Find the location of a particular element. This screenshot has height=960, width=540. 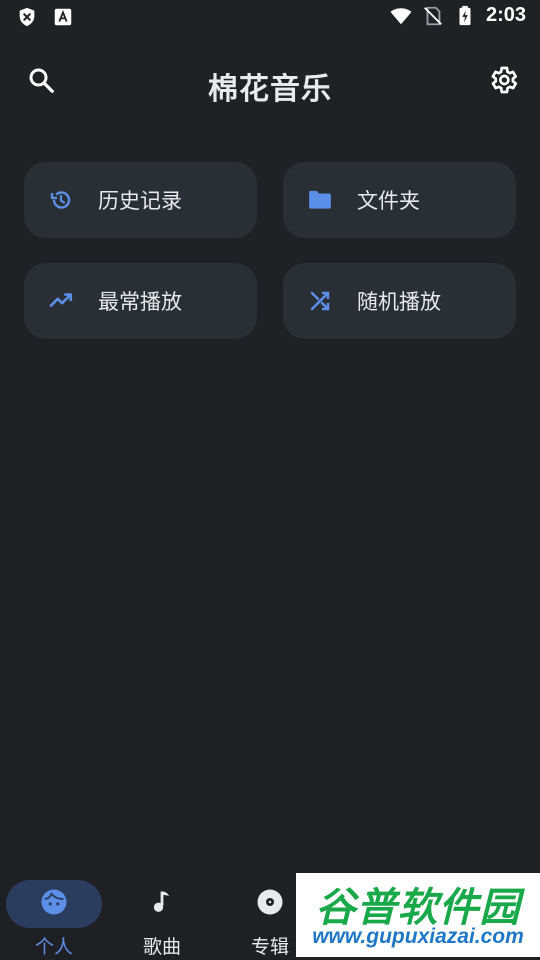

no-sim-icon is located at coordinates (433, 16).